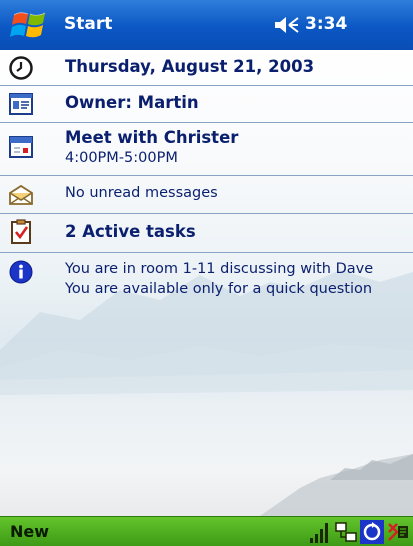 Image resolution: width=413 pixels, height=546 pixels. What do you see at coordinates (190, 66) in the screenshot?
I see `date-text: Thursday, August 21, 2003` at bounding box center [190, 66].